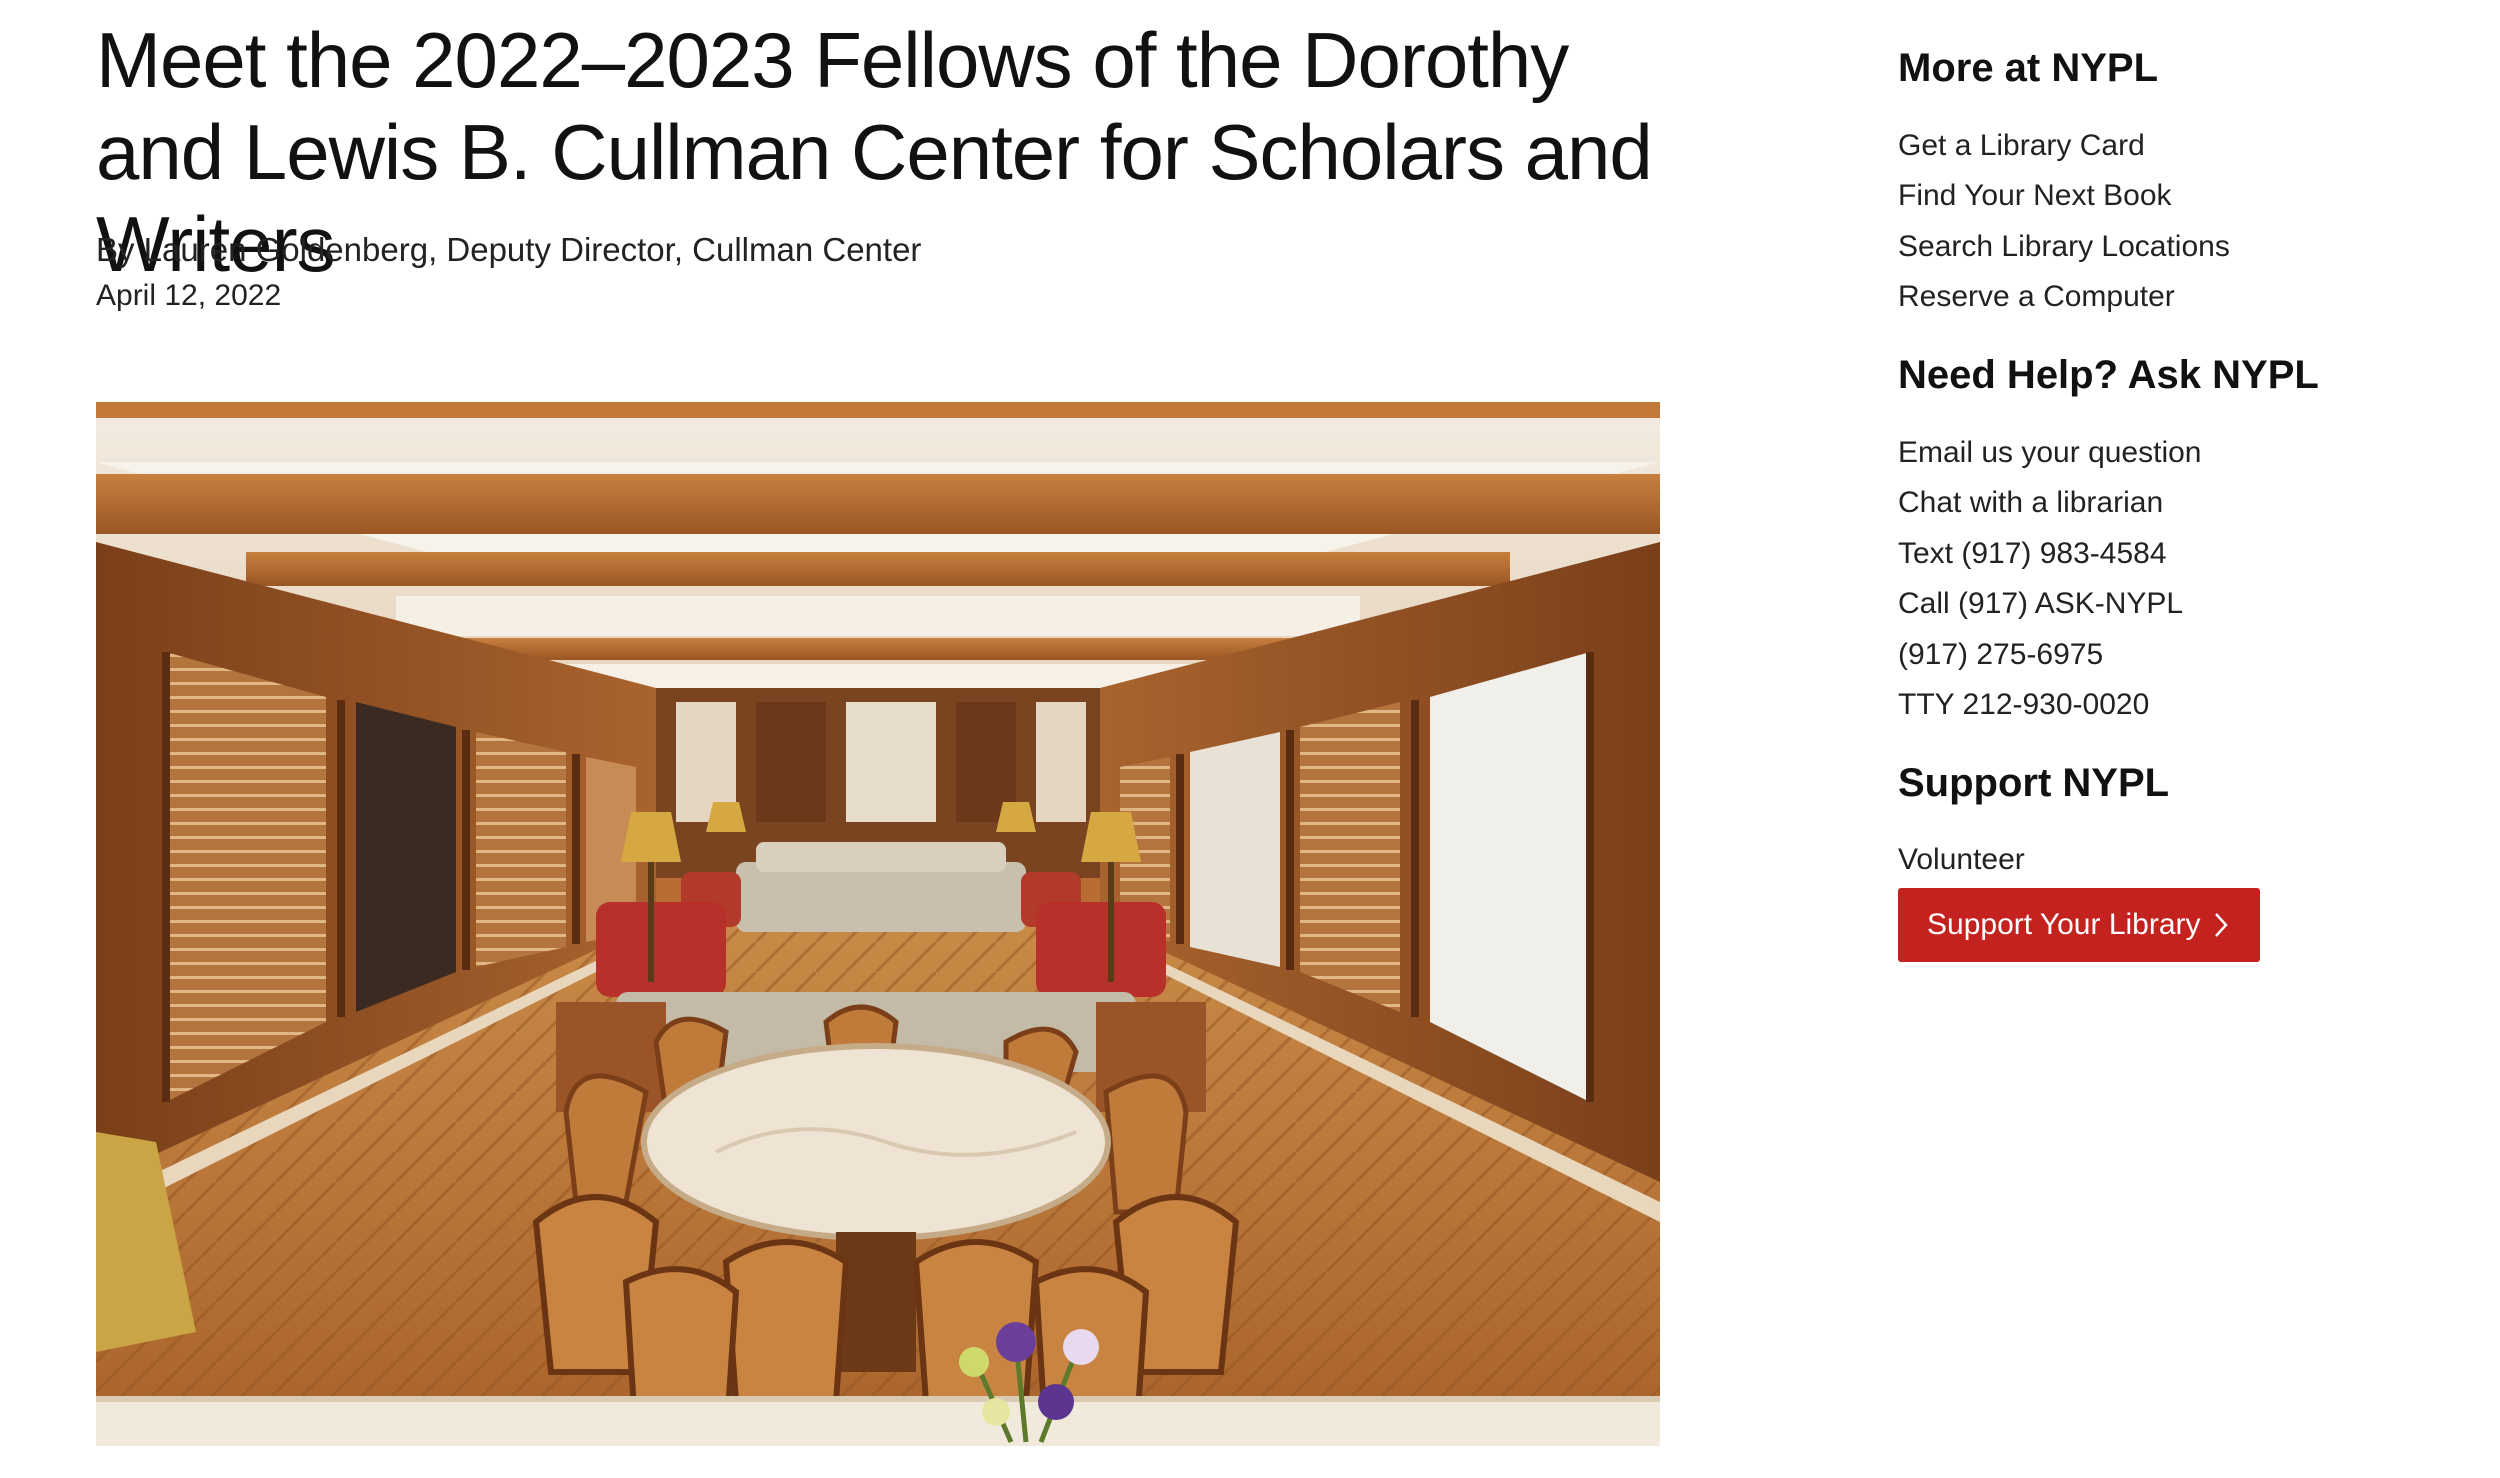  Describe the element at coordinates (2032, 554) in the screenshot. I see `text-number-link: Text (917) 983-4584` at that location.